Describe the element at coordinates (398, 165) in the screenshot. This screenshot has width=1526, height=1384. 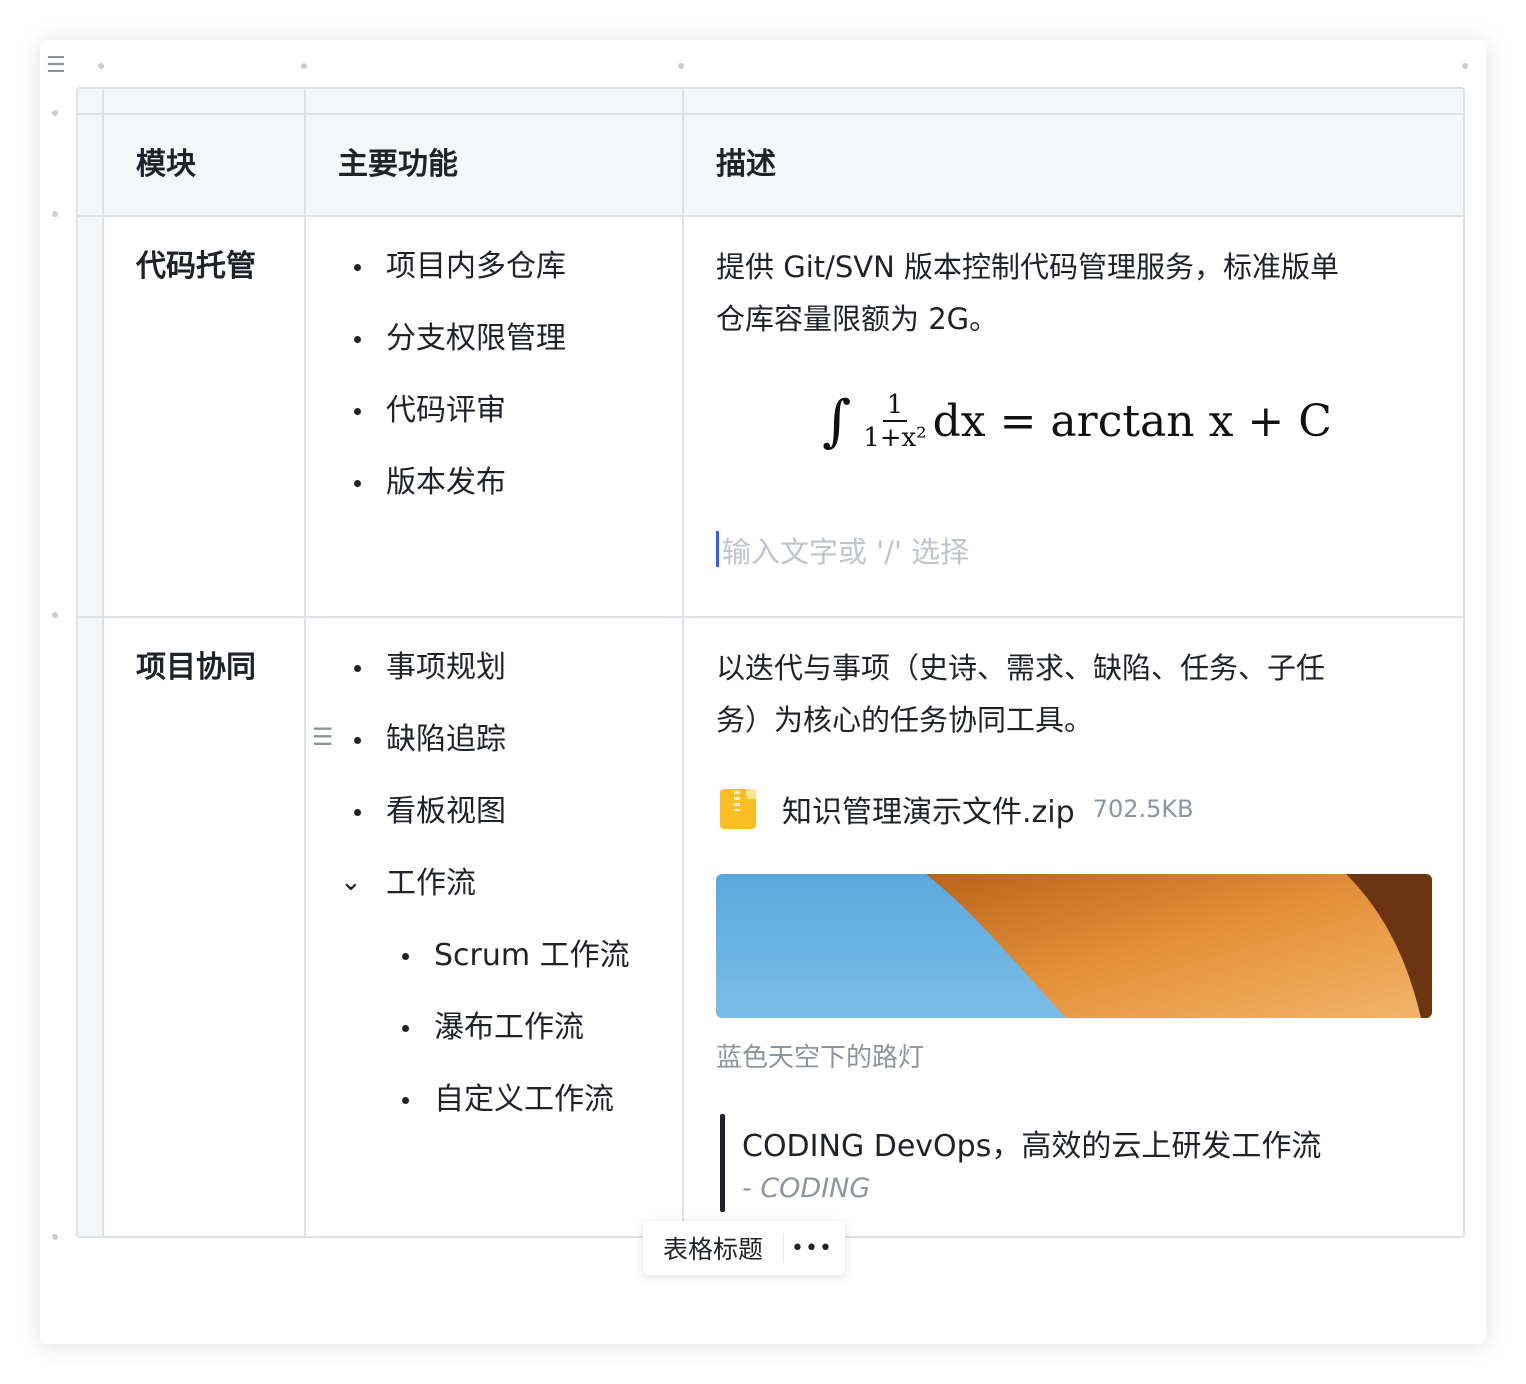
I see `header-features: 主要功能` at that location.